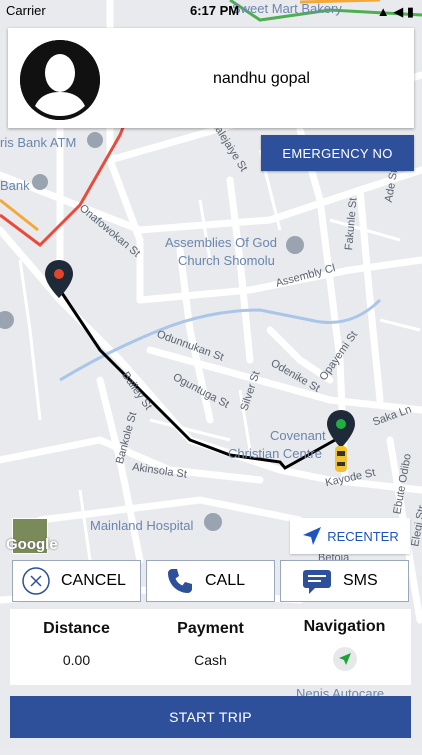  What do you see at coordinates (36, 581) in the screenshot?
I see `close-circle-icon` at bounding box center [36, 581].